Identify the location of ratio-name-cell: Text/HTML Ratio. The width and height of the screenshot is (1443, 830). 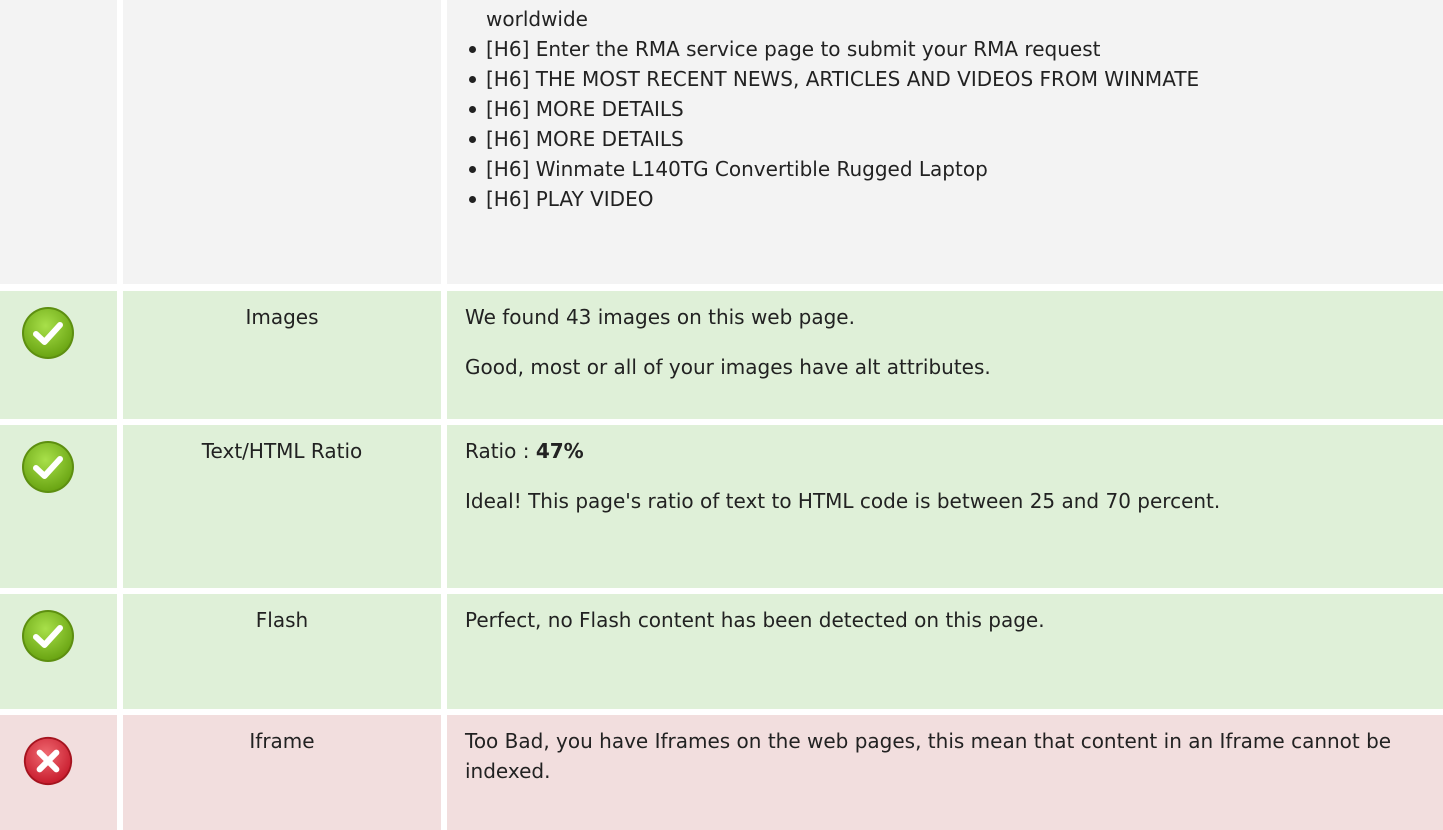
(282, 506).